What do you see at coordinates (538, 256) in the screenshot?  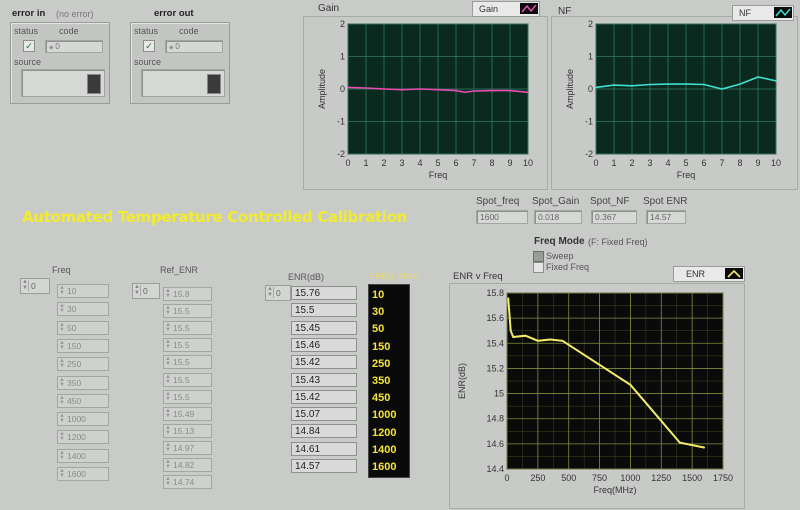 I see `freq-mode-sweep-radio` at bounding box center [538, 256].